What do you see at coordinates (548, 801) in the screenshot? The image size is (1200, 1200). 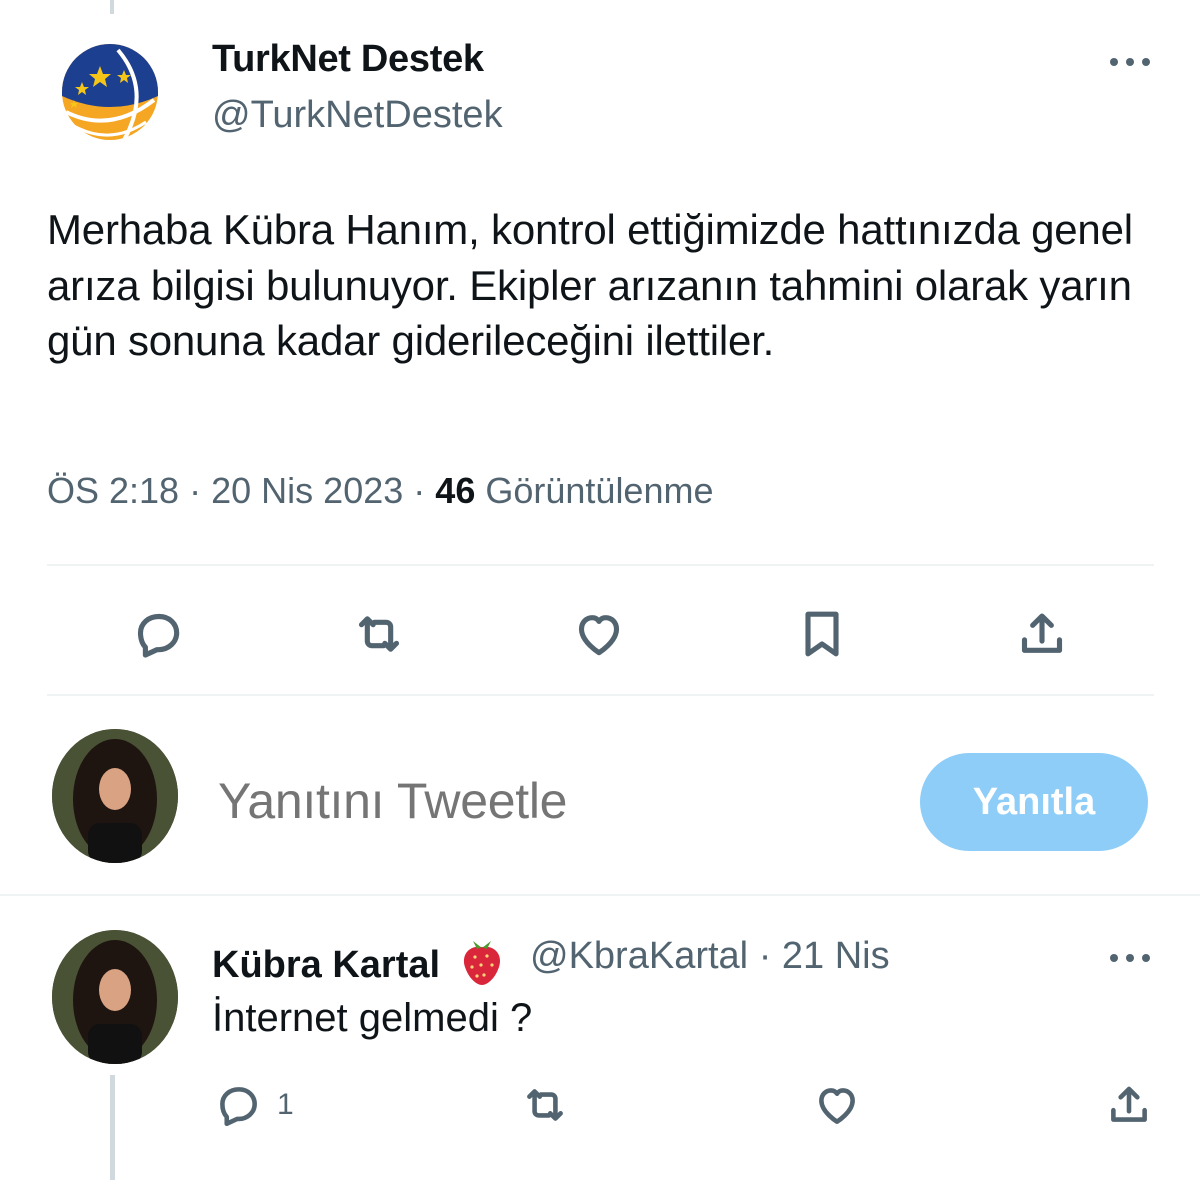 I see `reply-input` at bounding box center [548, 801].